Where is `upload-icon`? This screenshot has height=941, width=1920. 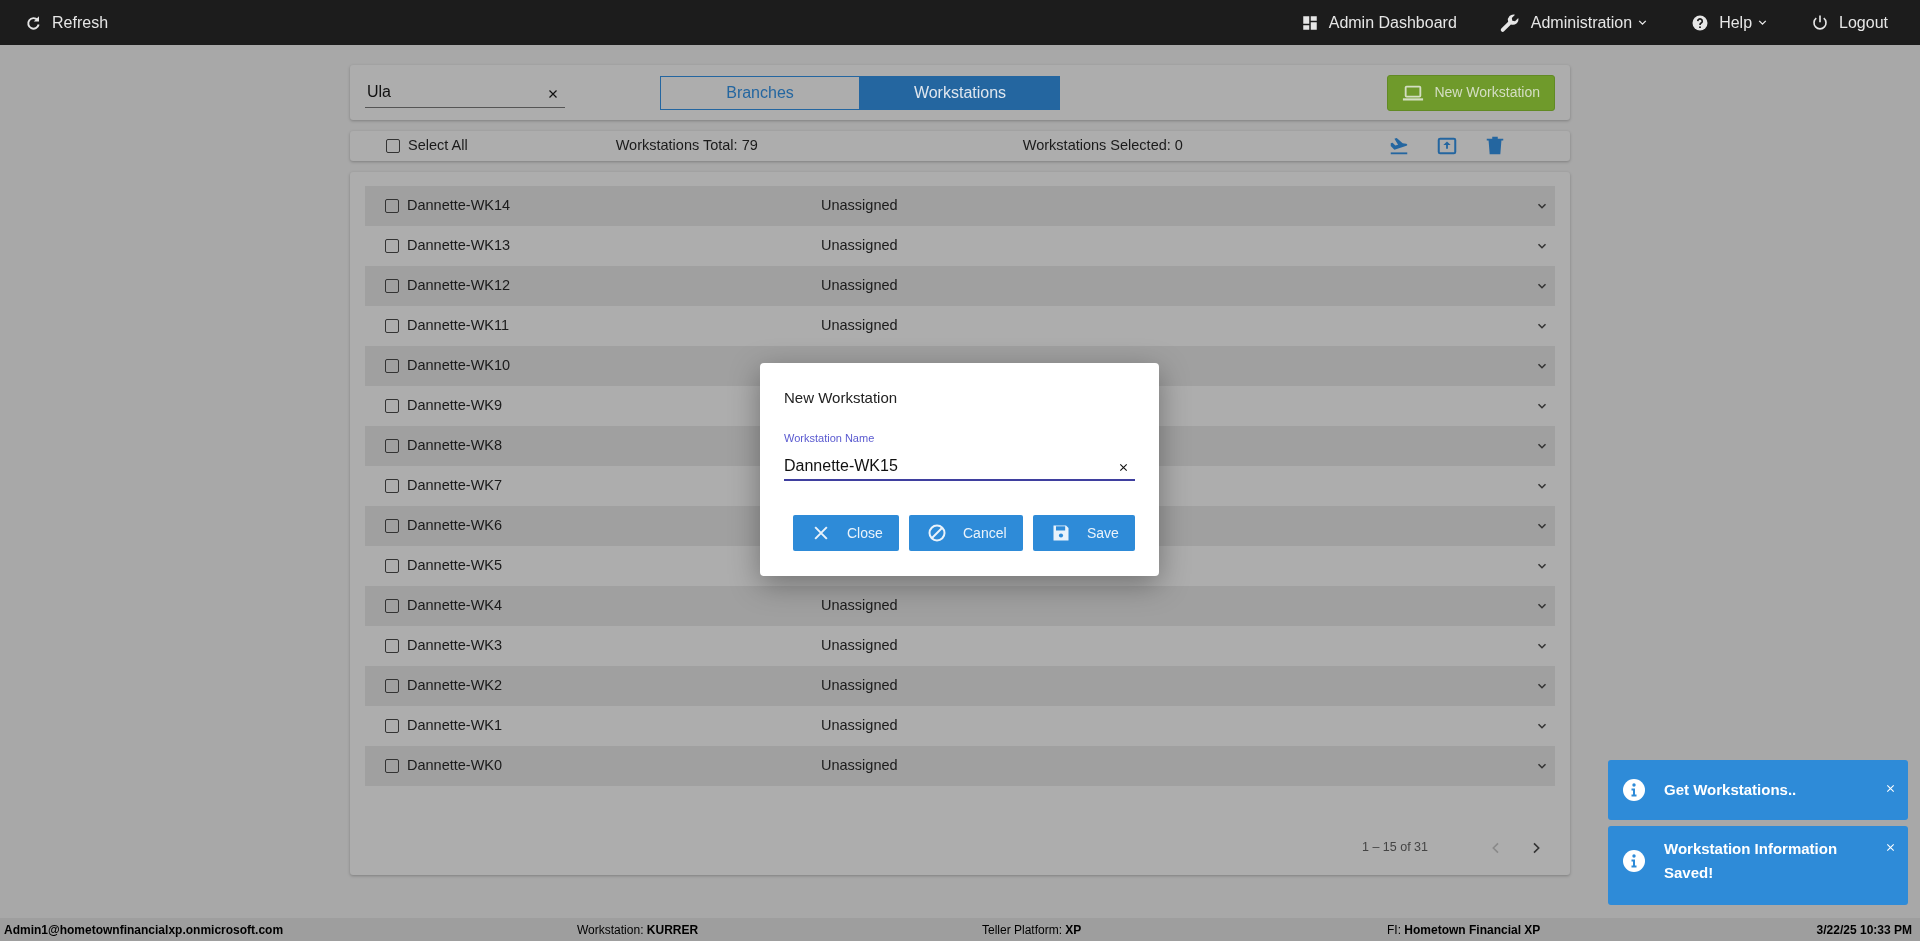 upload-icon is located at coordinates (1447, 146).